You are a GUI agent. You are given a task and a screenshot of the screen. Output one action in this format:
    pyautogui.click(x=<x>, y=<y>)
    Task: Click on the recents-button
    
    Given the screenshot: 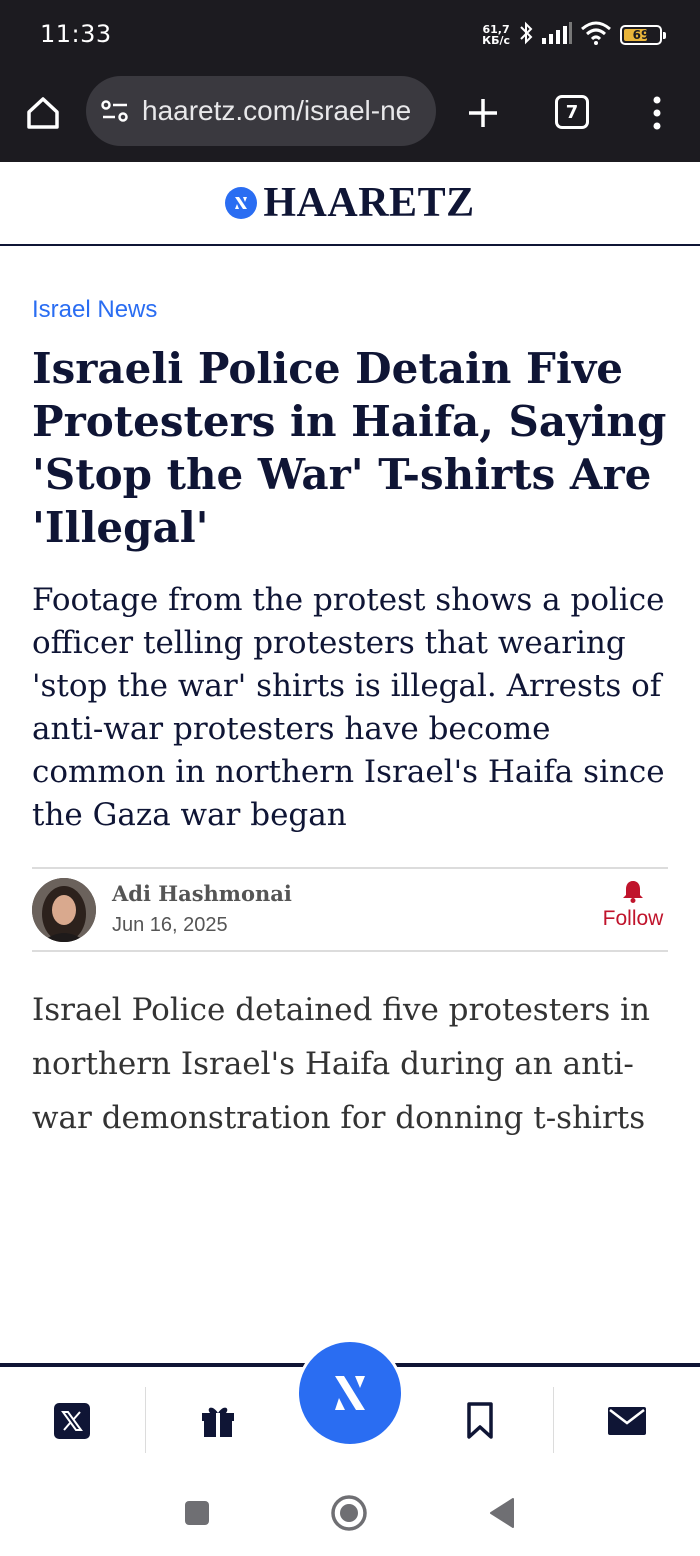 What is the action you would take?
    pyautogui.click(x=197, y=1513)
    